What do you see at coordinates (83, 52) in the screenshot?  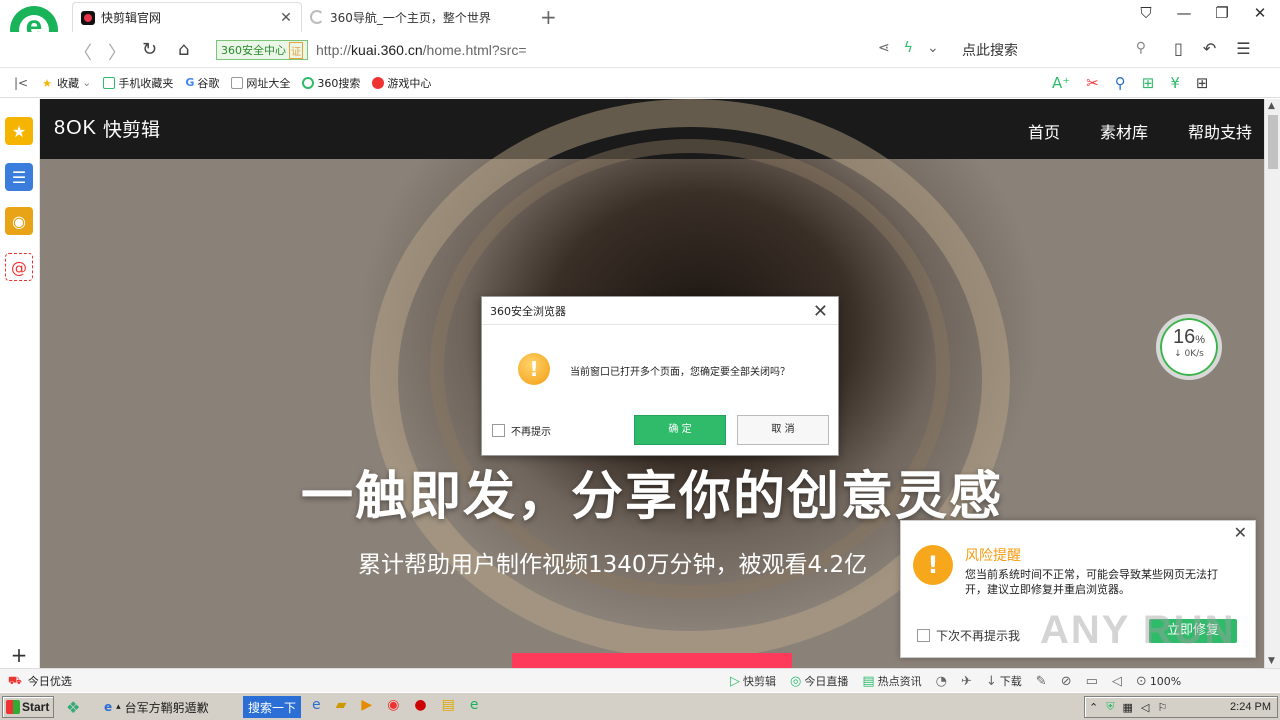 I see `back-icon: 〈` at bounding box center [83, 52].